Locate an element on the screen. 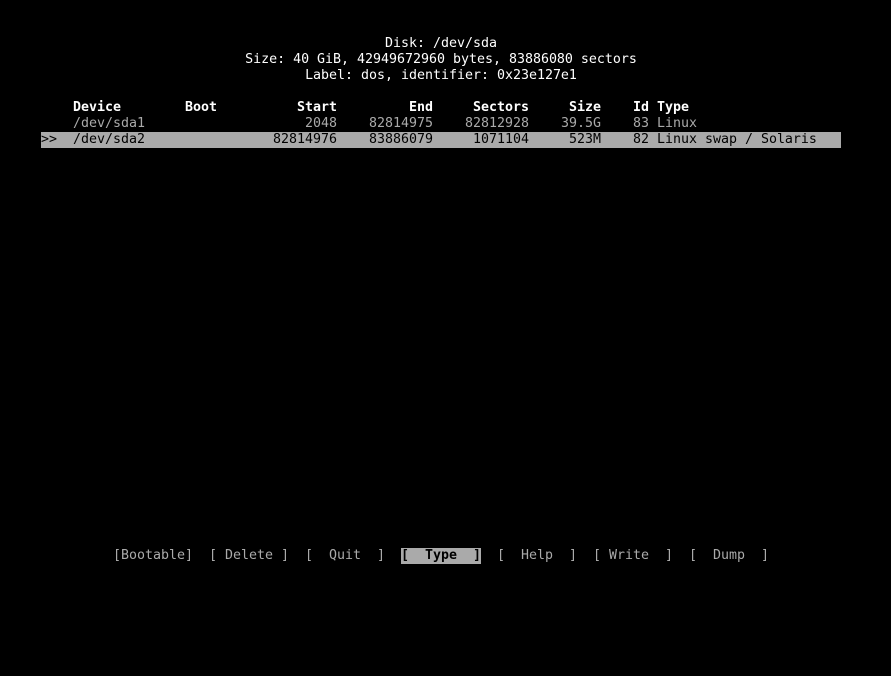  end: 83886079 is located at coordinates (401, 139).